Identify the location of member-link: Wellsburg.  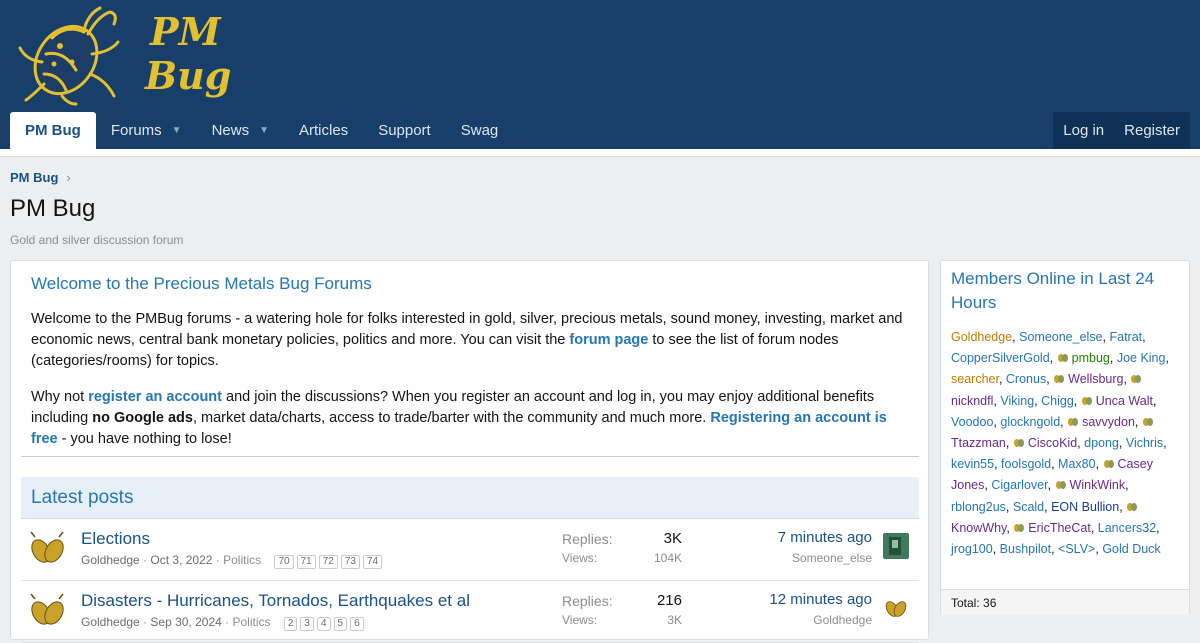
(1095, 379).